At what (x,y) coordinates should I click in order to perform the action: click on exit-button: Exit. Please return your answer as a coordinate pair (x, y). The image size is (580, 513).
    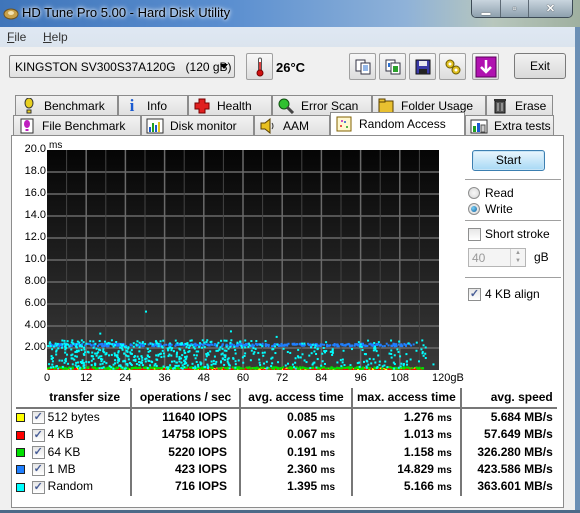
    Looking at the image, I should click on (540, 66).